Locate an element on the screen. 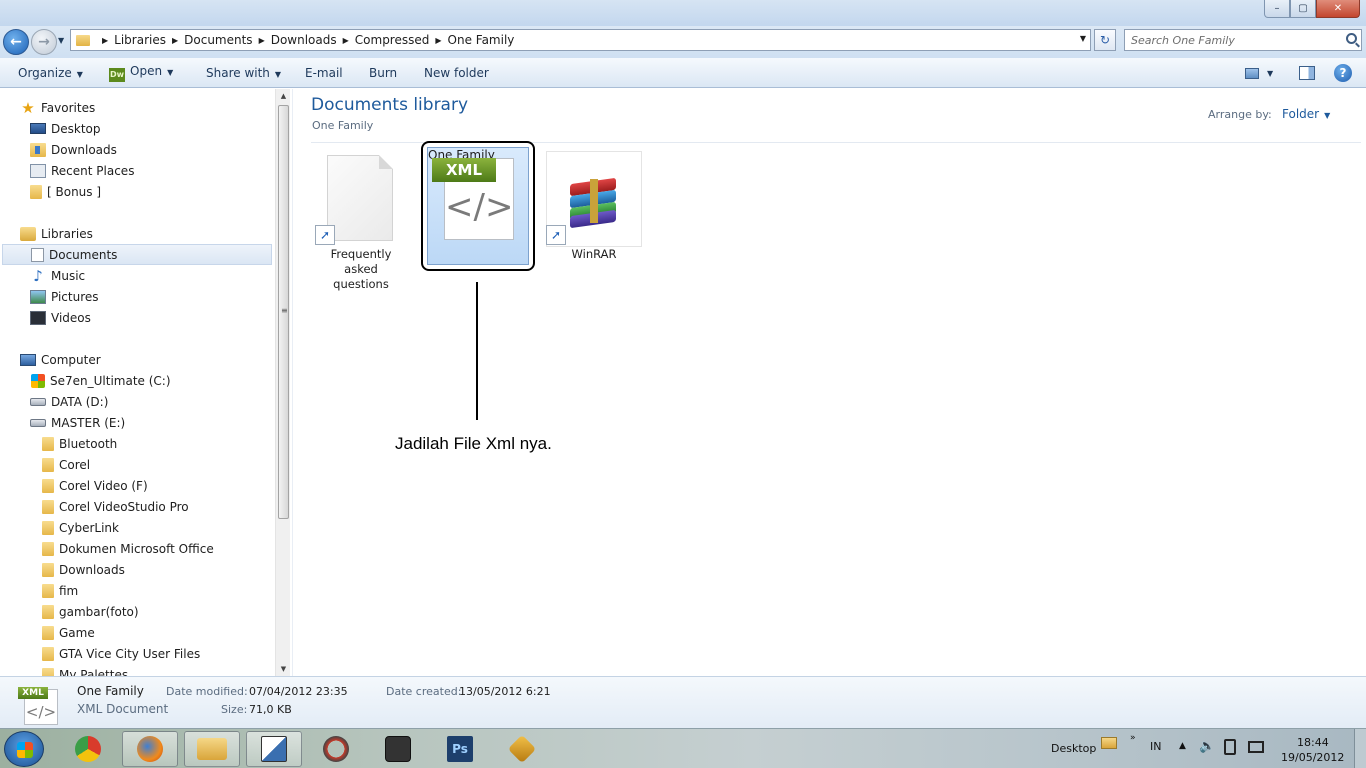  open-button: Dw Open ▼ is located at coordinates (141, 73).